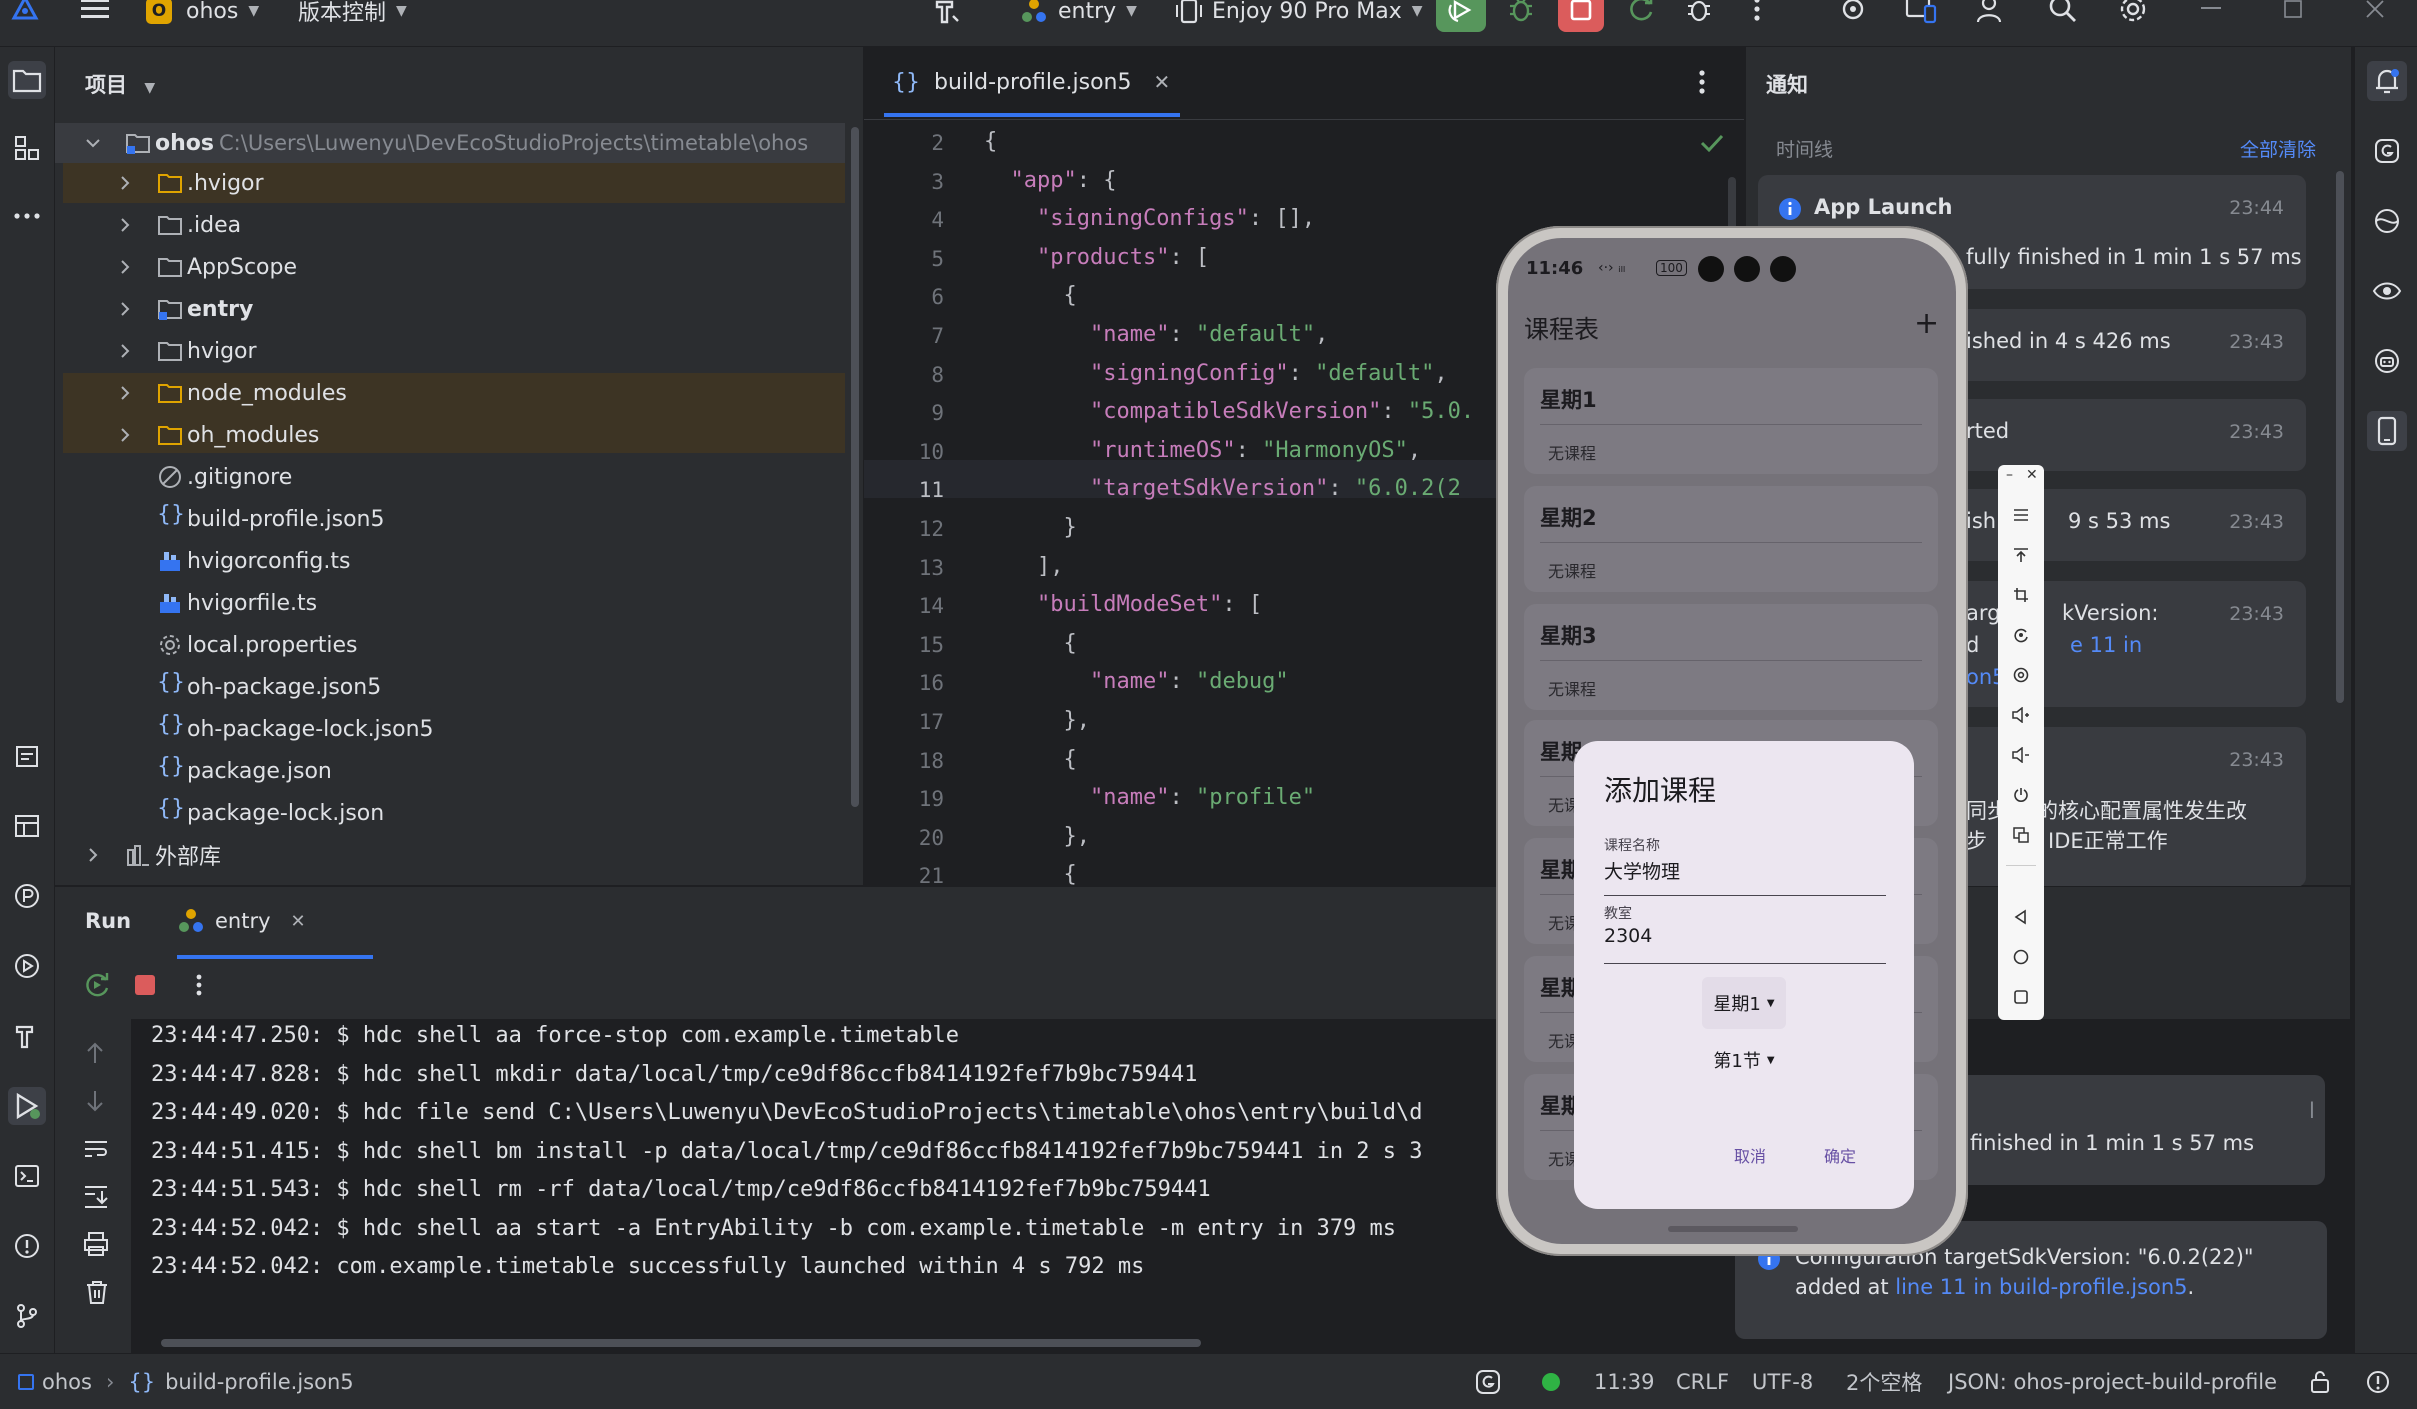 The image size is (2417, 1409). Describe the element at coordinates (2112, 1381) in the screenshot. I see `json-schema: JSON: ohos-project-build-profile` at that location.